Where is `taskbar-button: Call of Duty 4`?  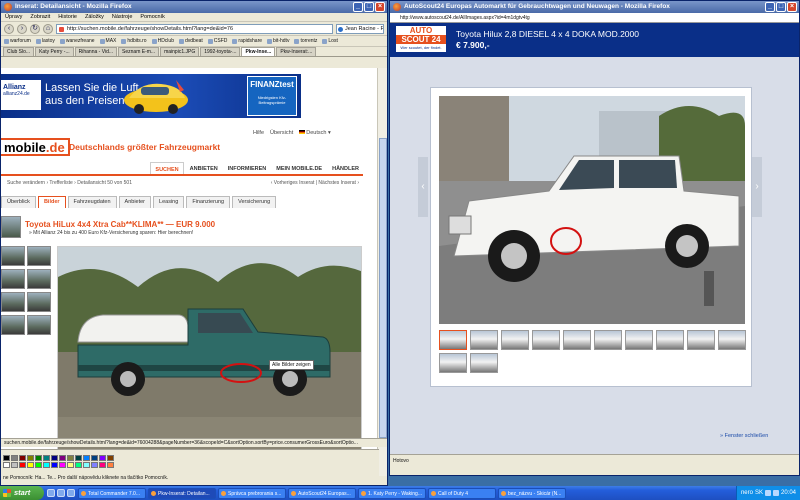
taskbar-button: Call of Duty 4 is located at coordinates (462, 493).